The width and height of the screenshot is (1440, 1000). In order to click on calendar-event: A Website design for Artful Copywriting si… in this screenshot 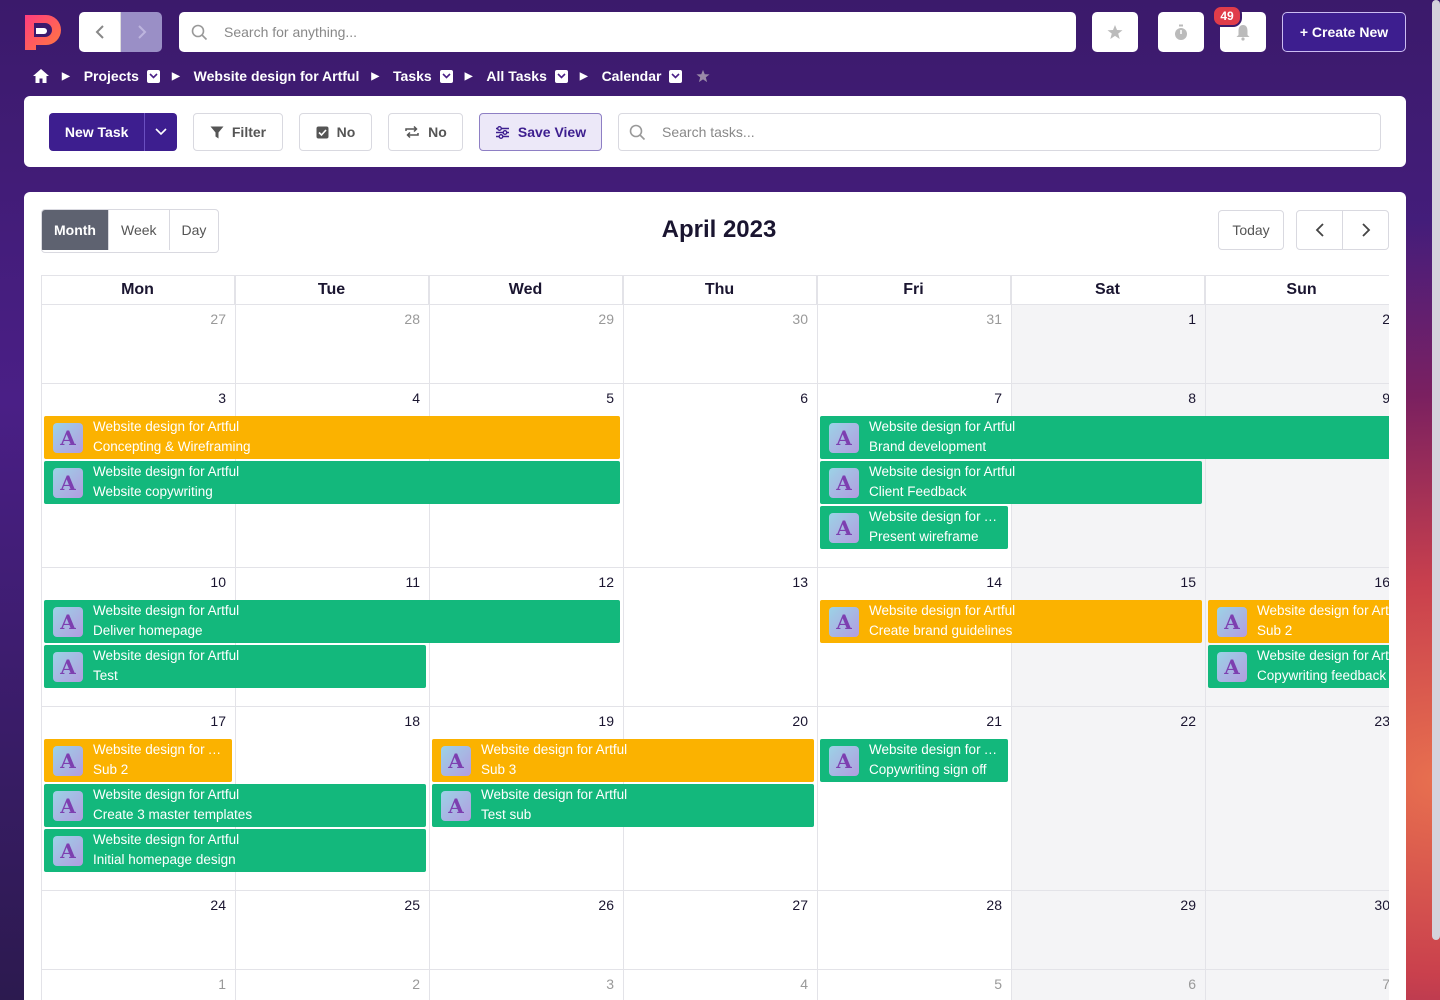, I will do `click(914, 760)`.